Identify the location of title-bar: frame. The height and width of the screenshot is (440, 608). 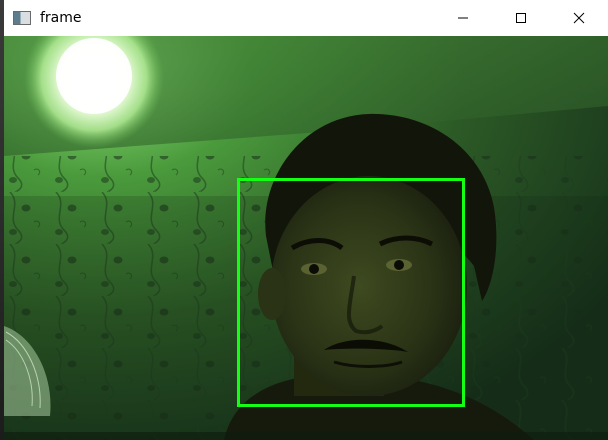
(306, 18).